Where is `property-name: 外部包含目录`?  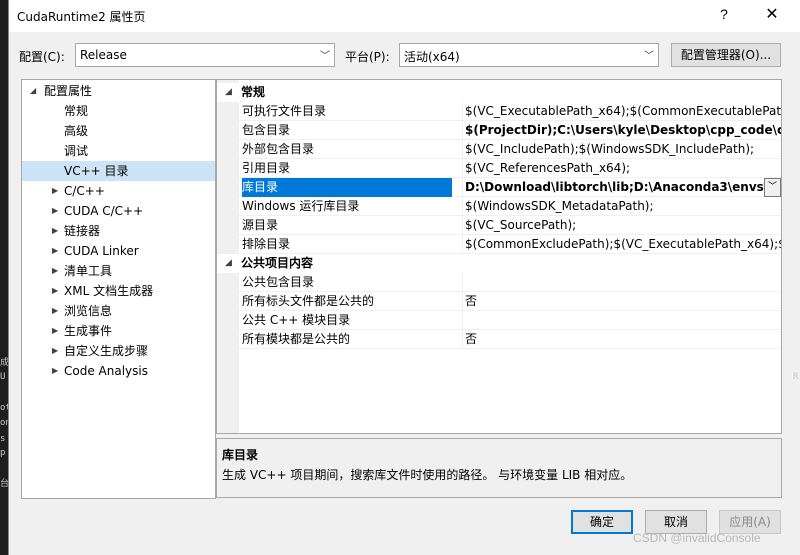 property-name: 外部包含目录 is located at coordinates (278, 149).